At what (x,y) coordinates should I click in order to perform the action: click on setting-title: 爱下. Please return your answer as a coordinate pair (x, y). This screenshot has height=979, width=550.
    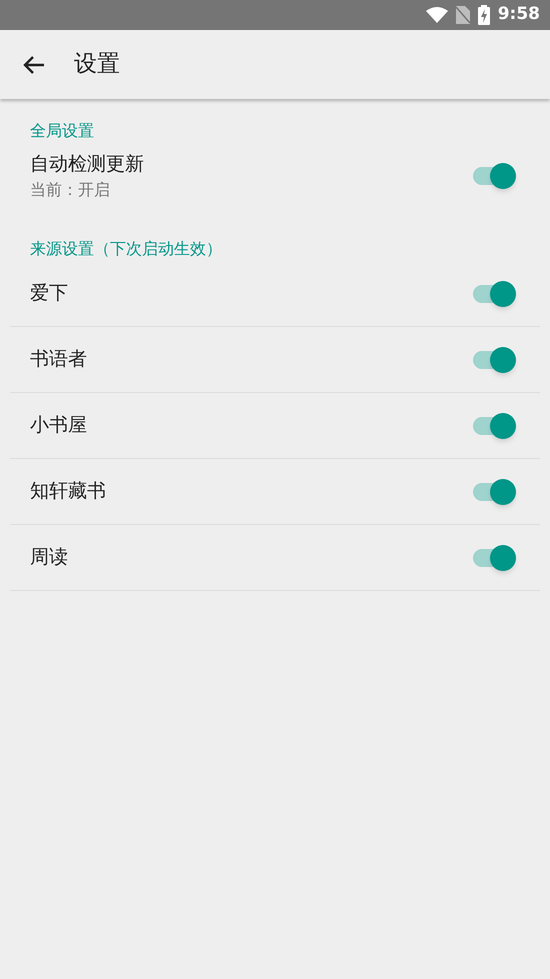
    Looking at the image, I should click on (49, 293).